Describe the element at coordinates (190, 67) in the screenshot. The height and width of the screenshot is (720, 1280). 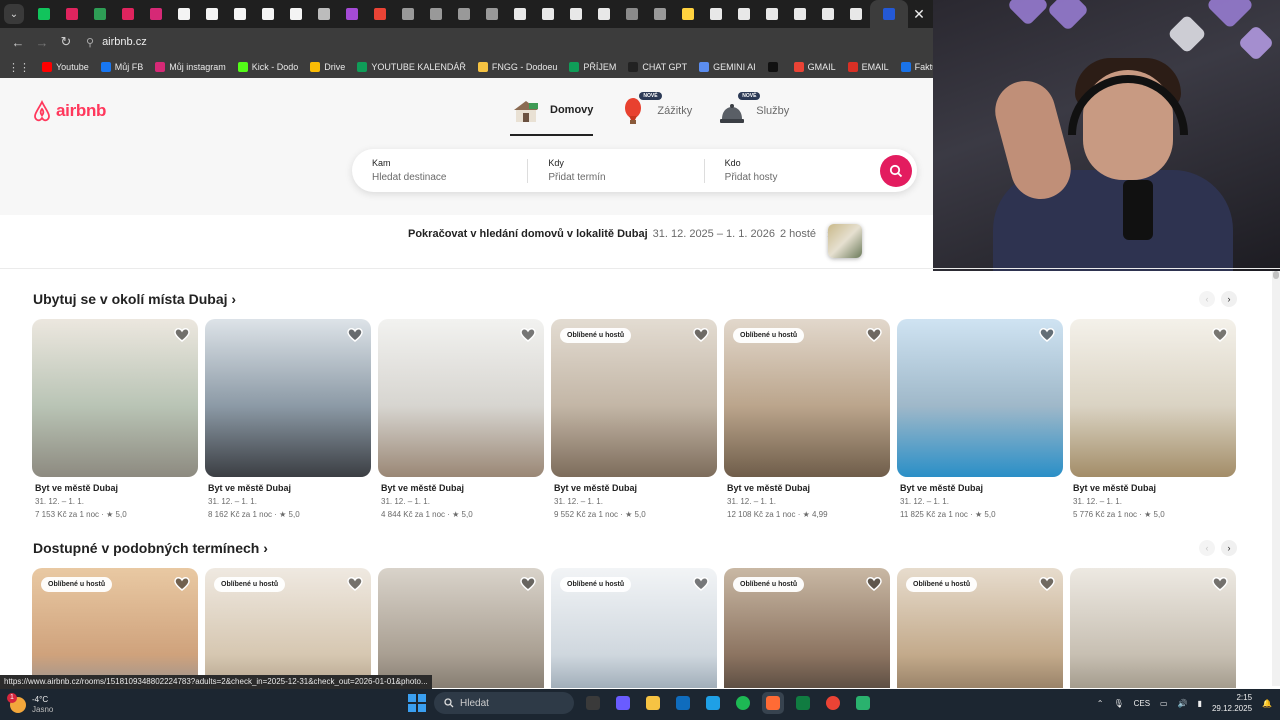
I see `bookmark-item: Můj instagram` at that location.